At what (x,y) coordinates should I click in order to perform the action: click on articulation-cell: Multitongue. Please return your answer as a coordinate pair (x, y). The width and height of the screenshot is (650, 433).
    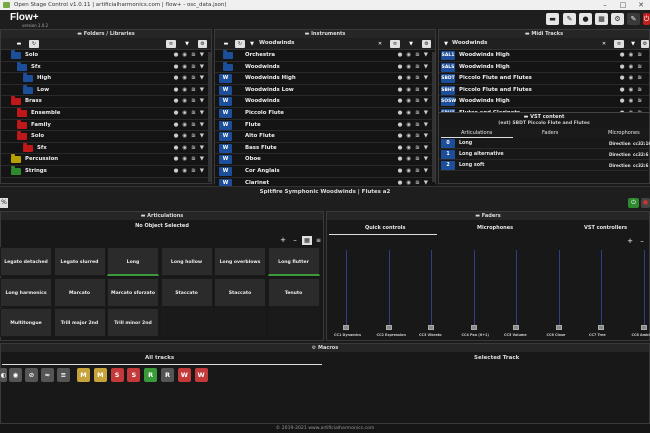
    Looking at the image, I should click on (26, 322).